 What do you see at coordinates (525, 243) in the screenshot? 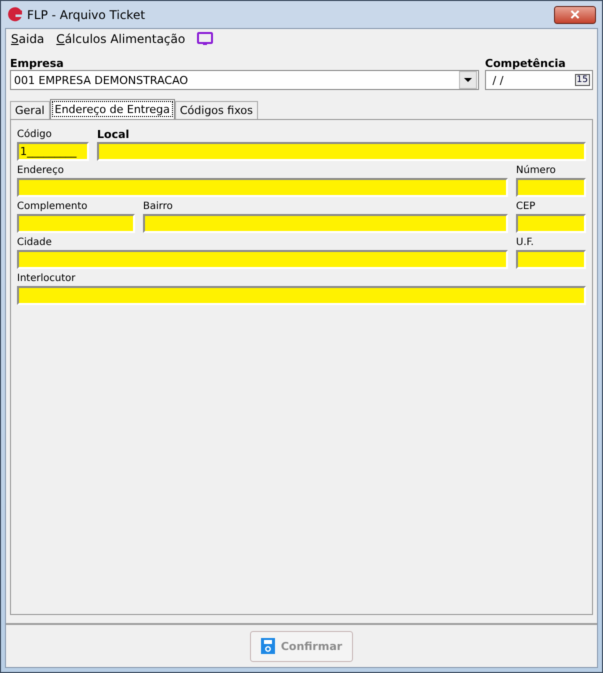
I see `field-label: U.F.` at bounding box center [525, 243].